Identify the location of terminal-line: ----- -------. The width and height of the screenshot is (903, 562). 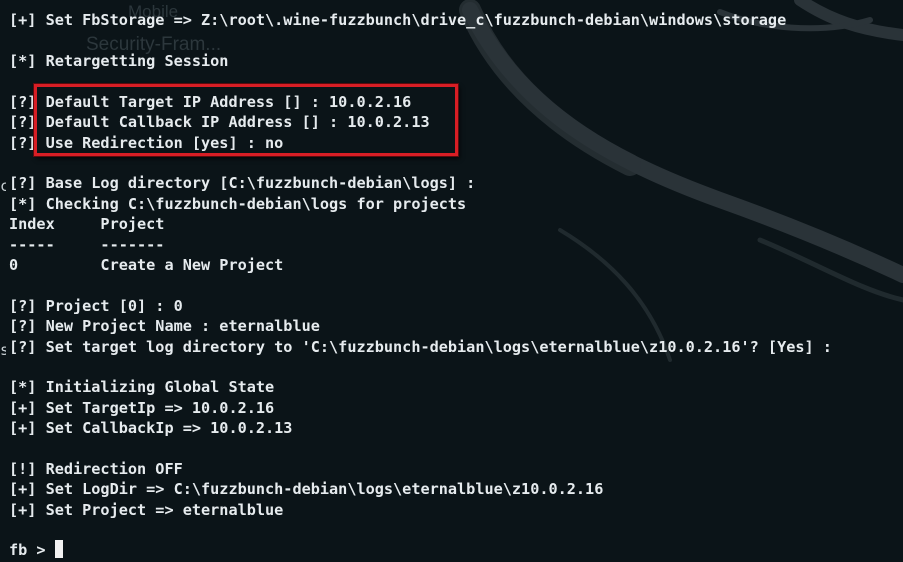
(87, 245).